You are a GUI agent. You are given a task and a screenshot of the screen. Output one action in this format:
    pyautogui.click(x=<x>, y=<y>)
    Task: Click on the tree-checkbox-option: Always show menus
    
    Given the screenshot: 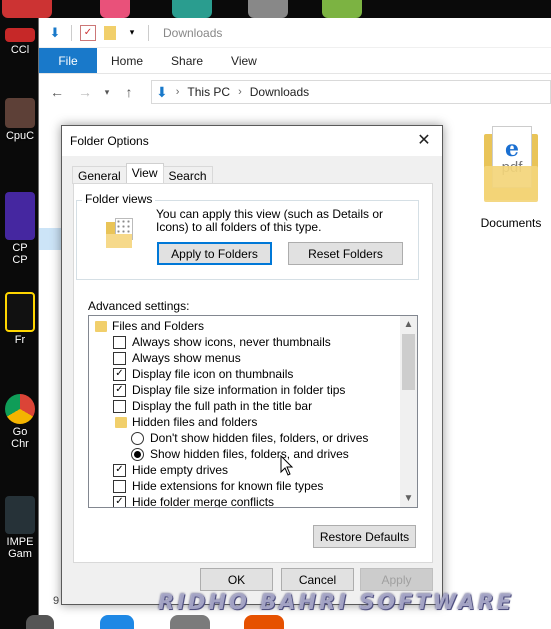 What is the action you would take?
    pyautogui.click(x=177, y=358)
    